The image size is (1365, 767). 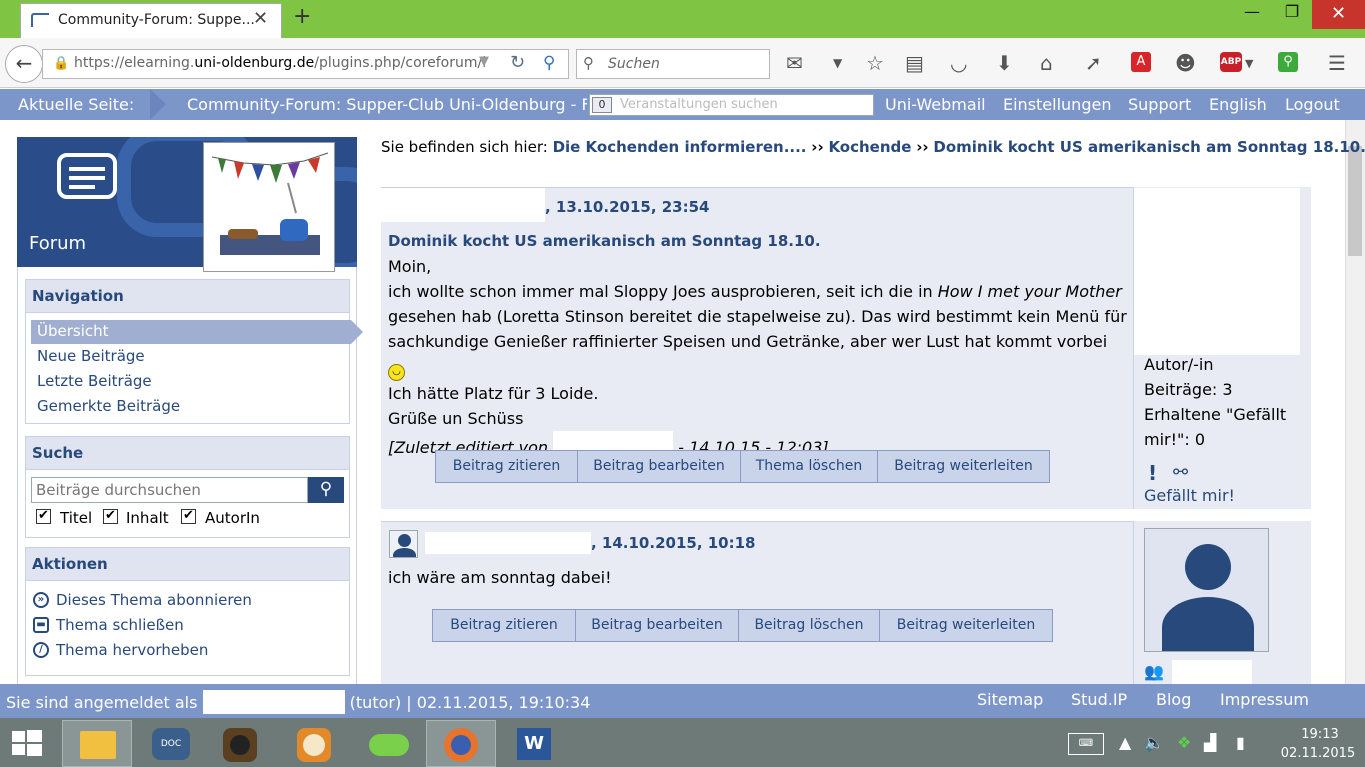 I want to click on footer-link-blog: Blog, so click(x=1173, y=699).